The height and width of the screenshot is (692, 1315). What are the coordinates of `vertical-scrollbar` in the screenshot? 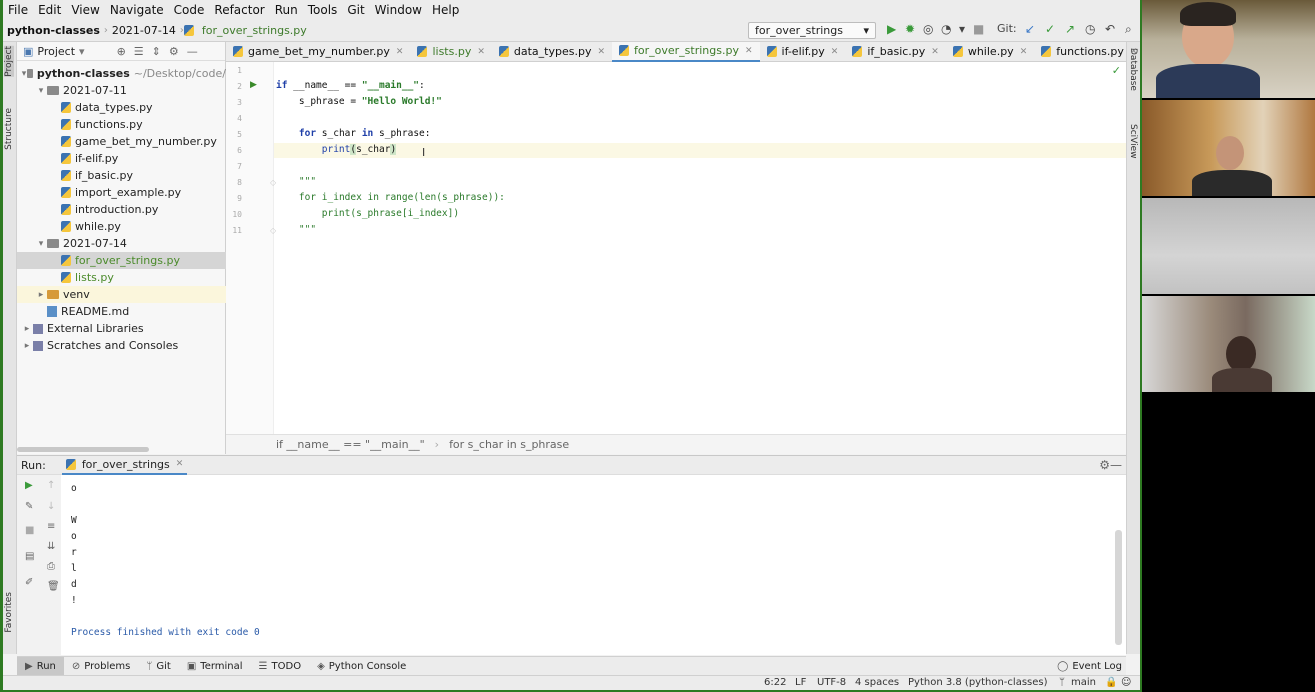 It's located at (1118, 587).